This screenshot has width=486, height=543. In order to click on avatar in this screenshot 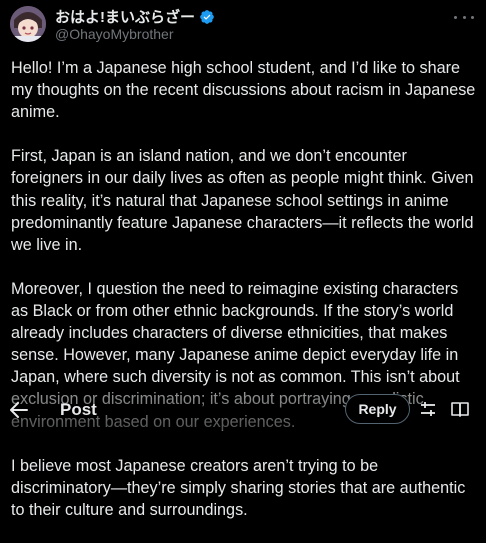, I will do `click(28, 24)`.